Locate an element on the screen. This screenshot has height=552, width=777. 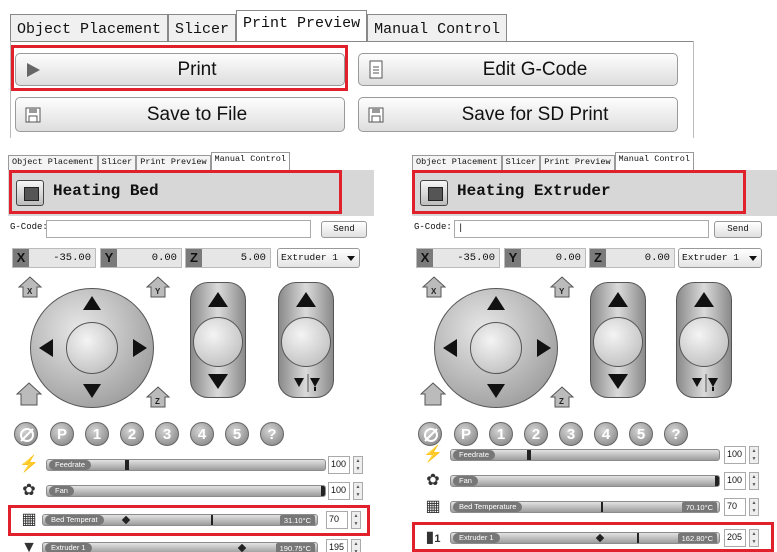
feedrate-label: Feedrate is located at coordinates (70, 465).